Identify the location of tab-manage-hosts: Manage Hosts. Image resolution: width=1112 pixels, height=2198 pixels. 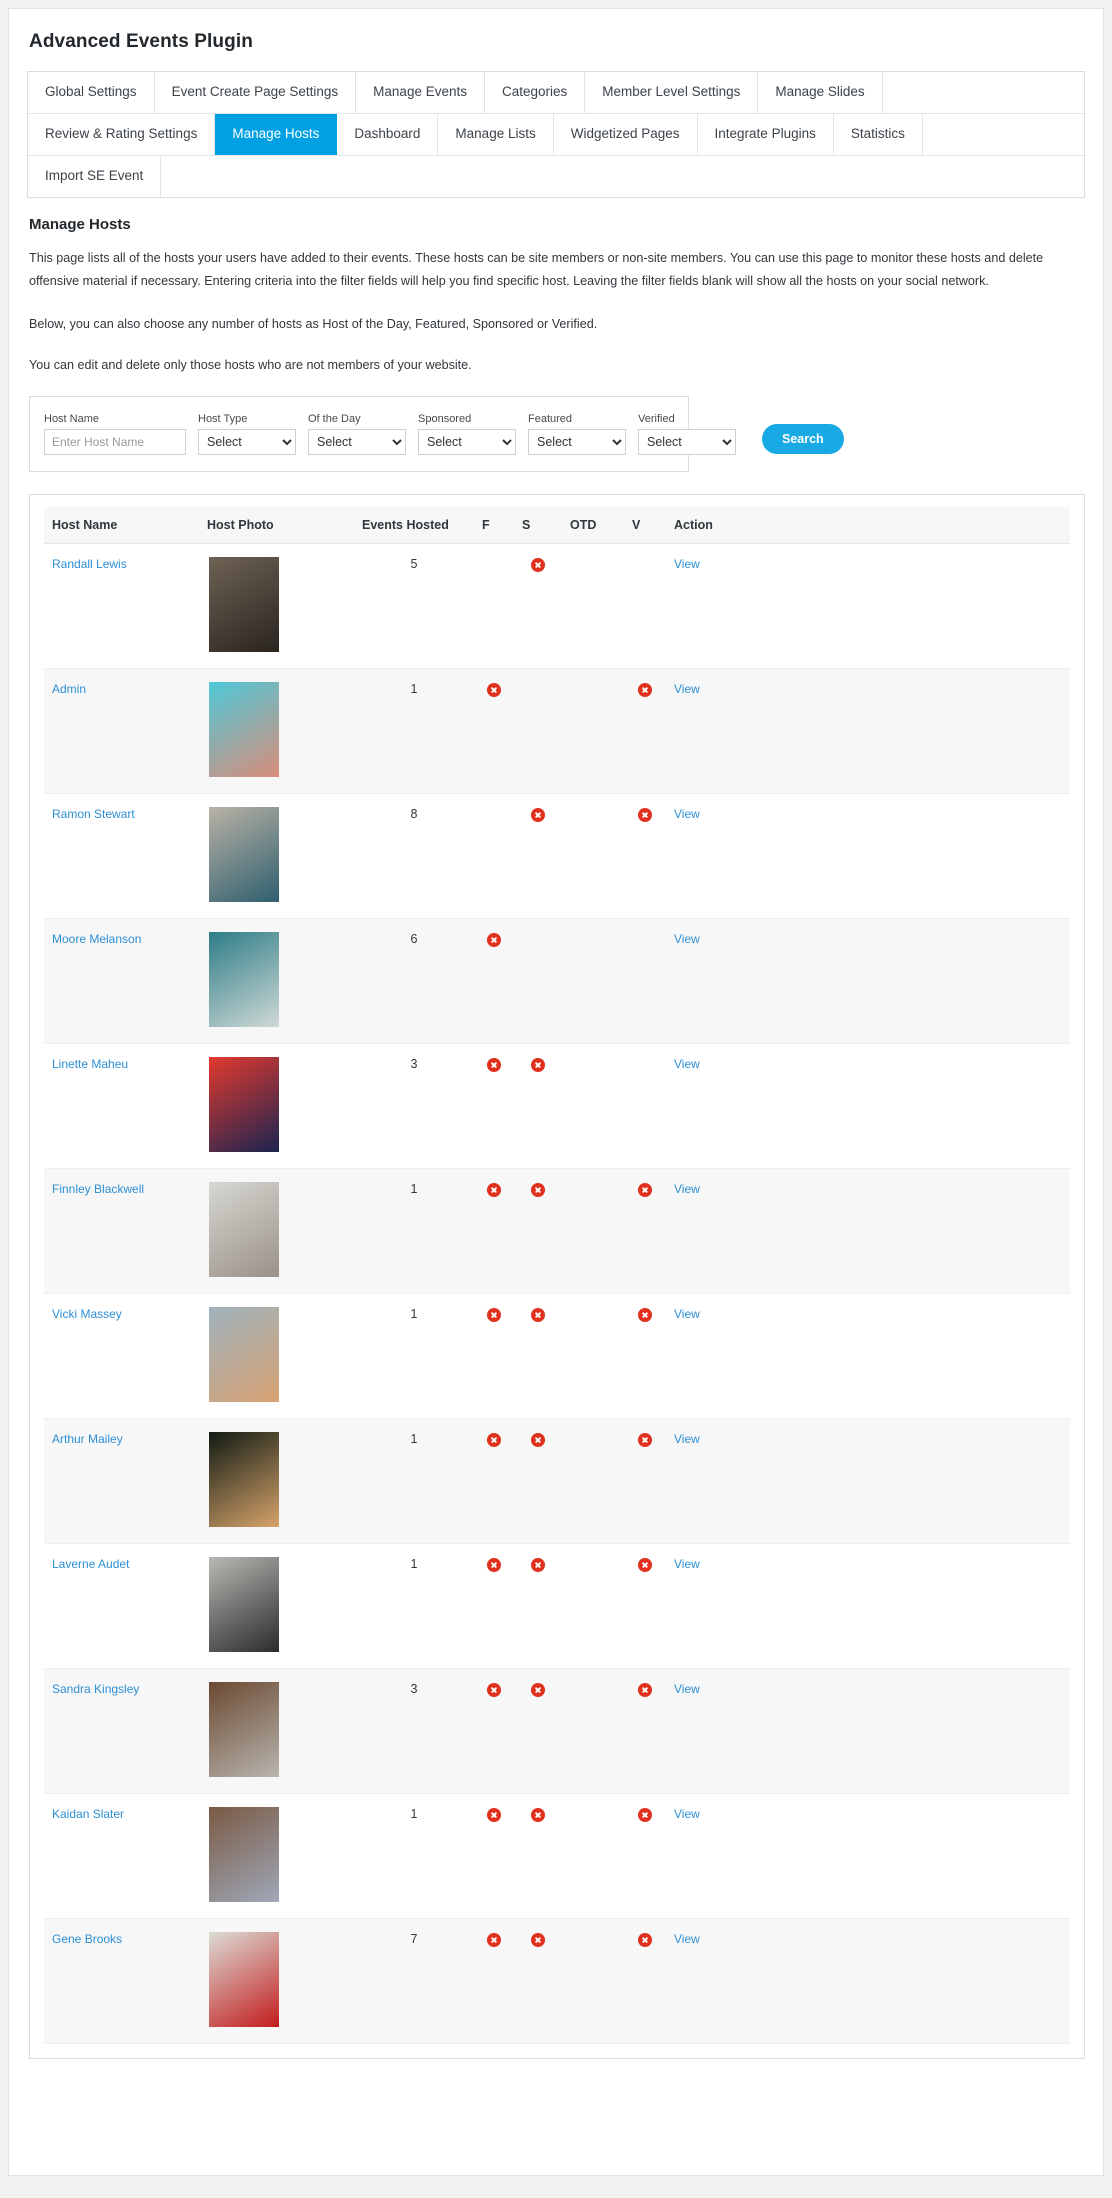
(276, 134).